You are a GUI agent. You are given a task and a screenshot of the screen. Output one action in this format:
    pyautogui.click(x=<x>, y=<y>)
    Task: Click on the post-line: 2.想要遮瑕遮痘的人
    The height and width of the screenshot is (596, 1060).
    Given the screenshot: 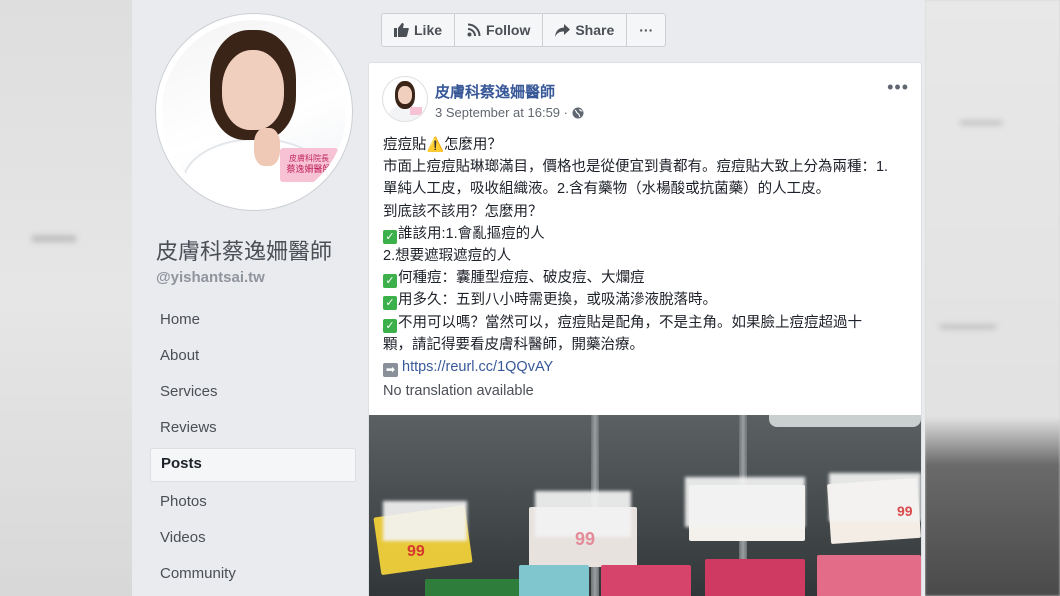 What is the action you would take?
    pyautogui.click(x=447, y=256)
    